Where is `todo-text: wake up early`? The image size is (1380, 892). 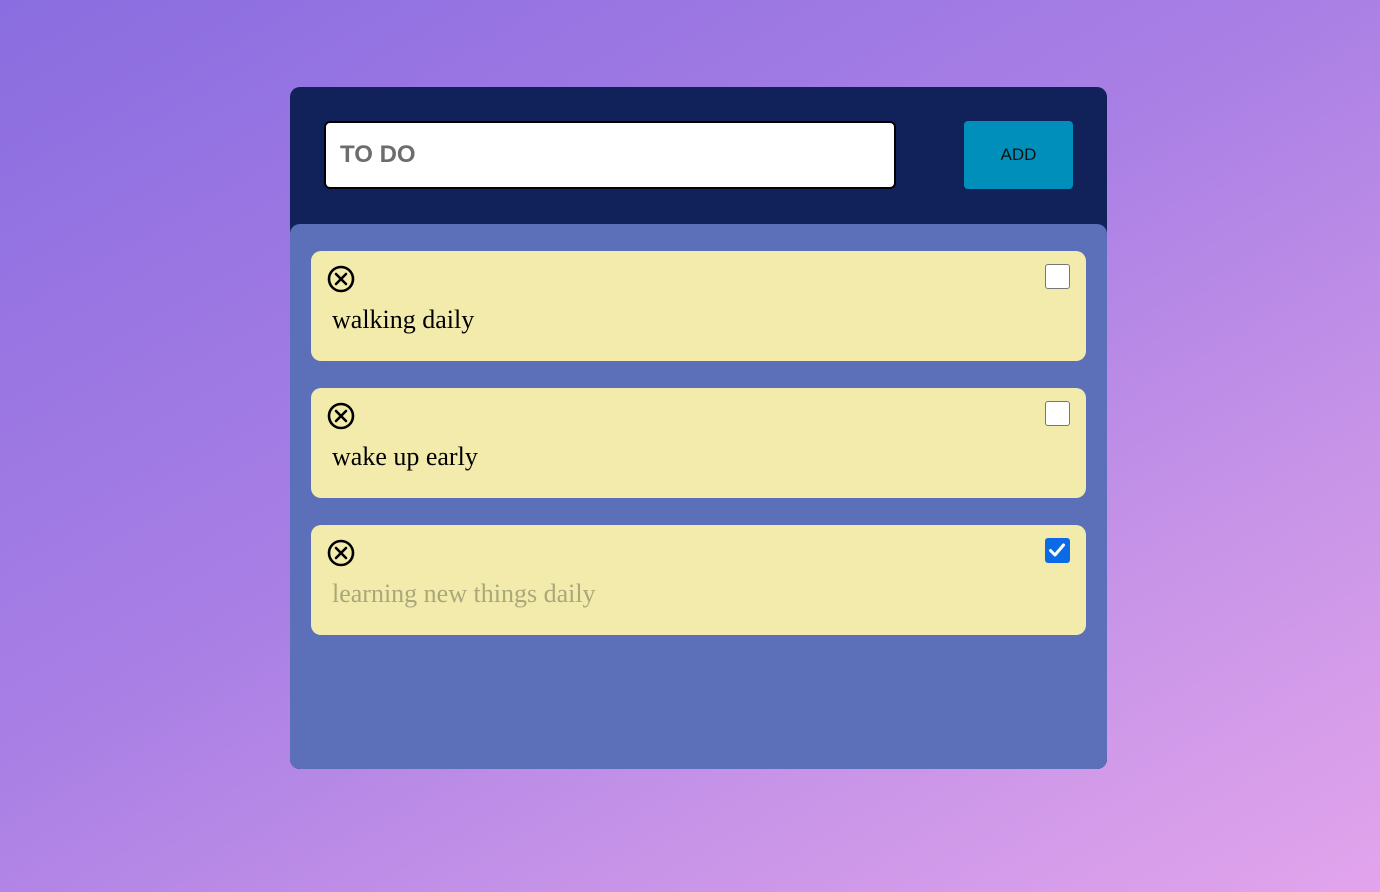 todo-text: wake up early is located at coordinates (405, 456).